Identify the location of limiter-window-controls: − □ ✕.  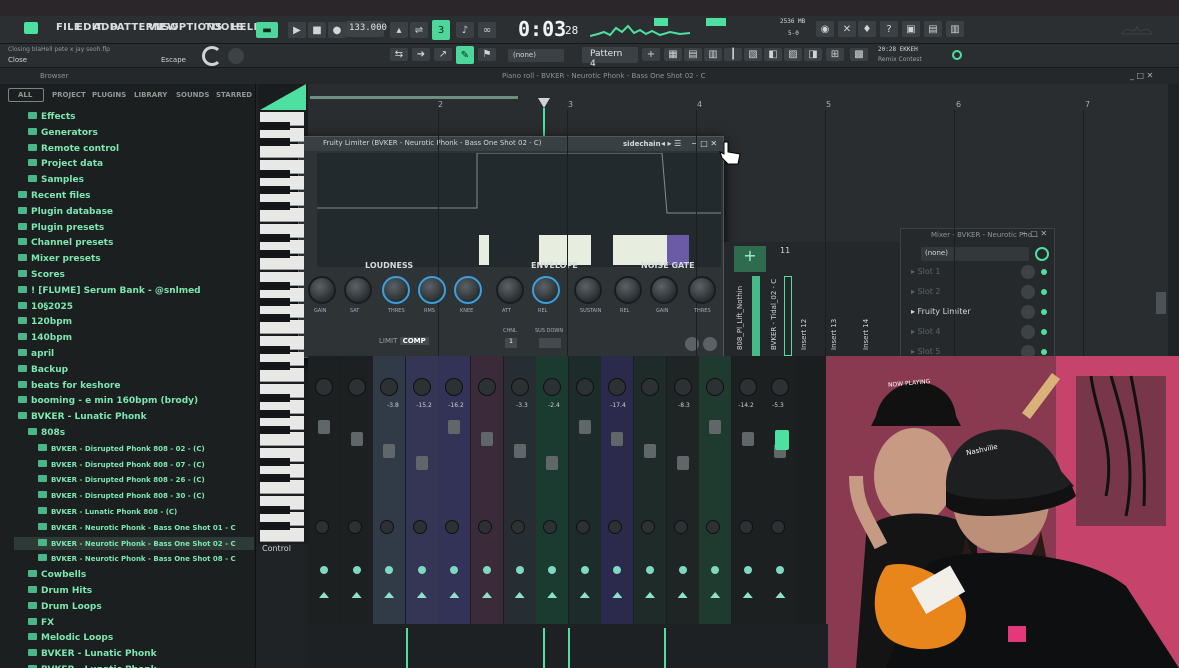
(704, 143).